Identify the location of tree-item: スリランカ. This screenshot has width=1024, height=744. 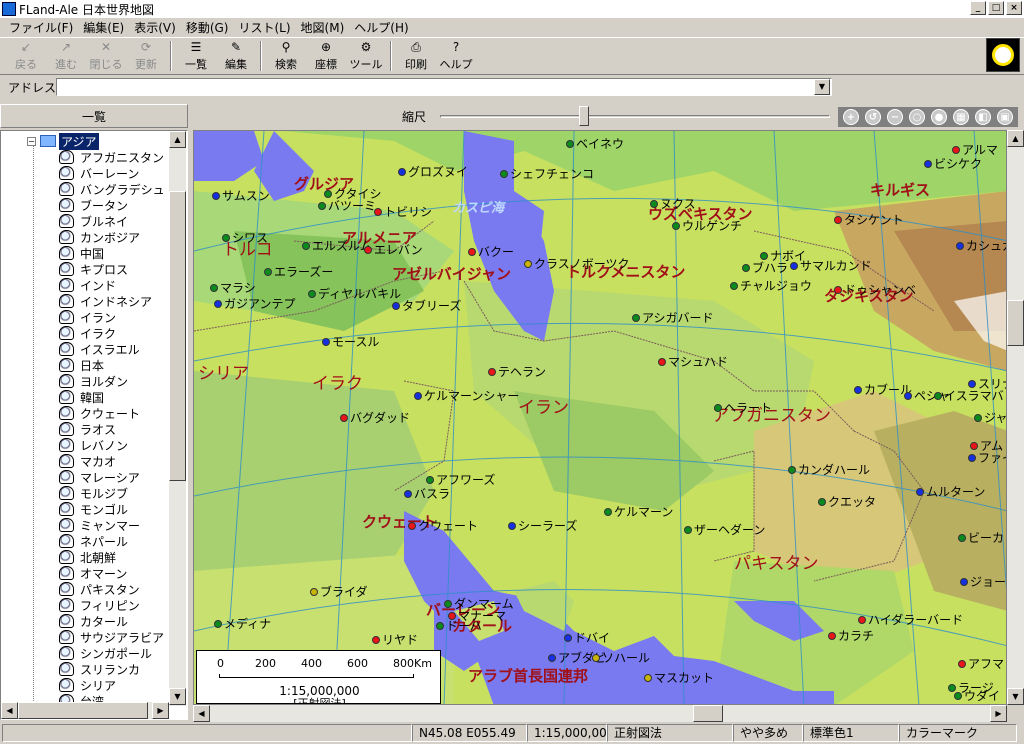
(112, 669).